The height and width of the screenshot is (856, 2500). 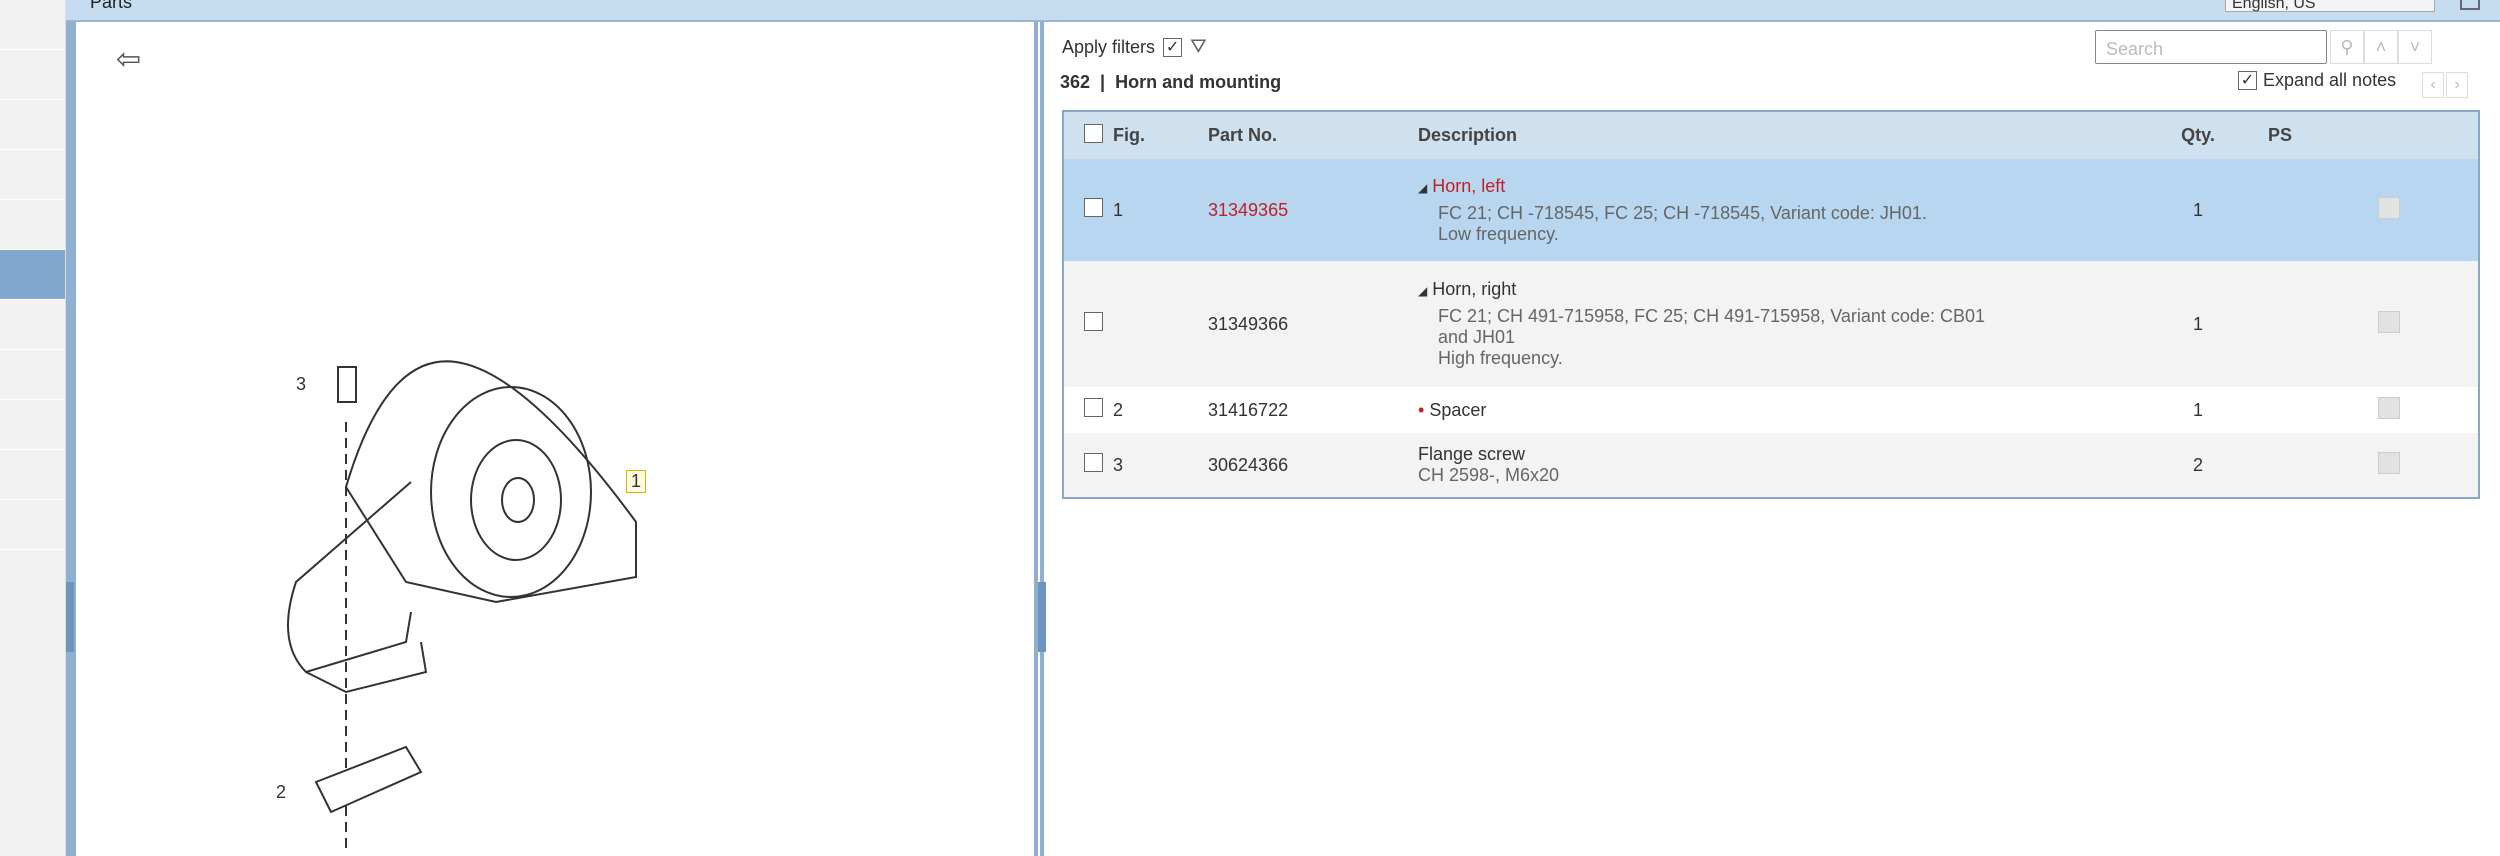 I want to click on row-part-no: 30624366, so click(x=1313, y=465).